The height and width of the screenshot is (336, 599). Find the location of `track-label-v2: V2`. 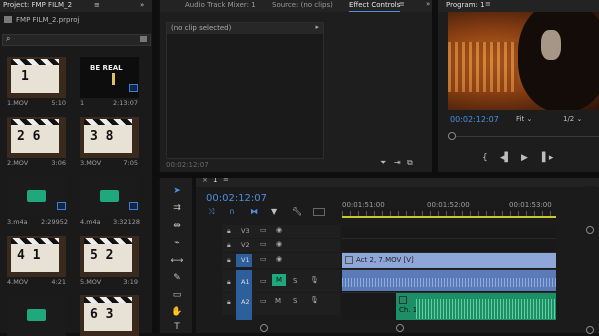

track-label-v2: V2 is located at coordinates (245, 245).